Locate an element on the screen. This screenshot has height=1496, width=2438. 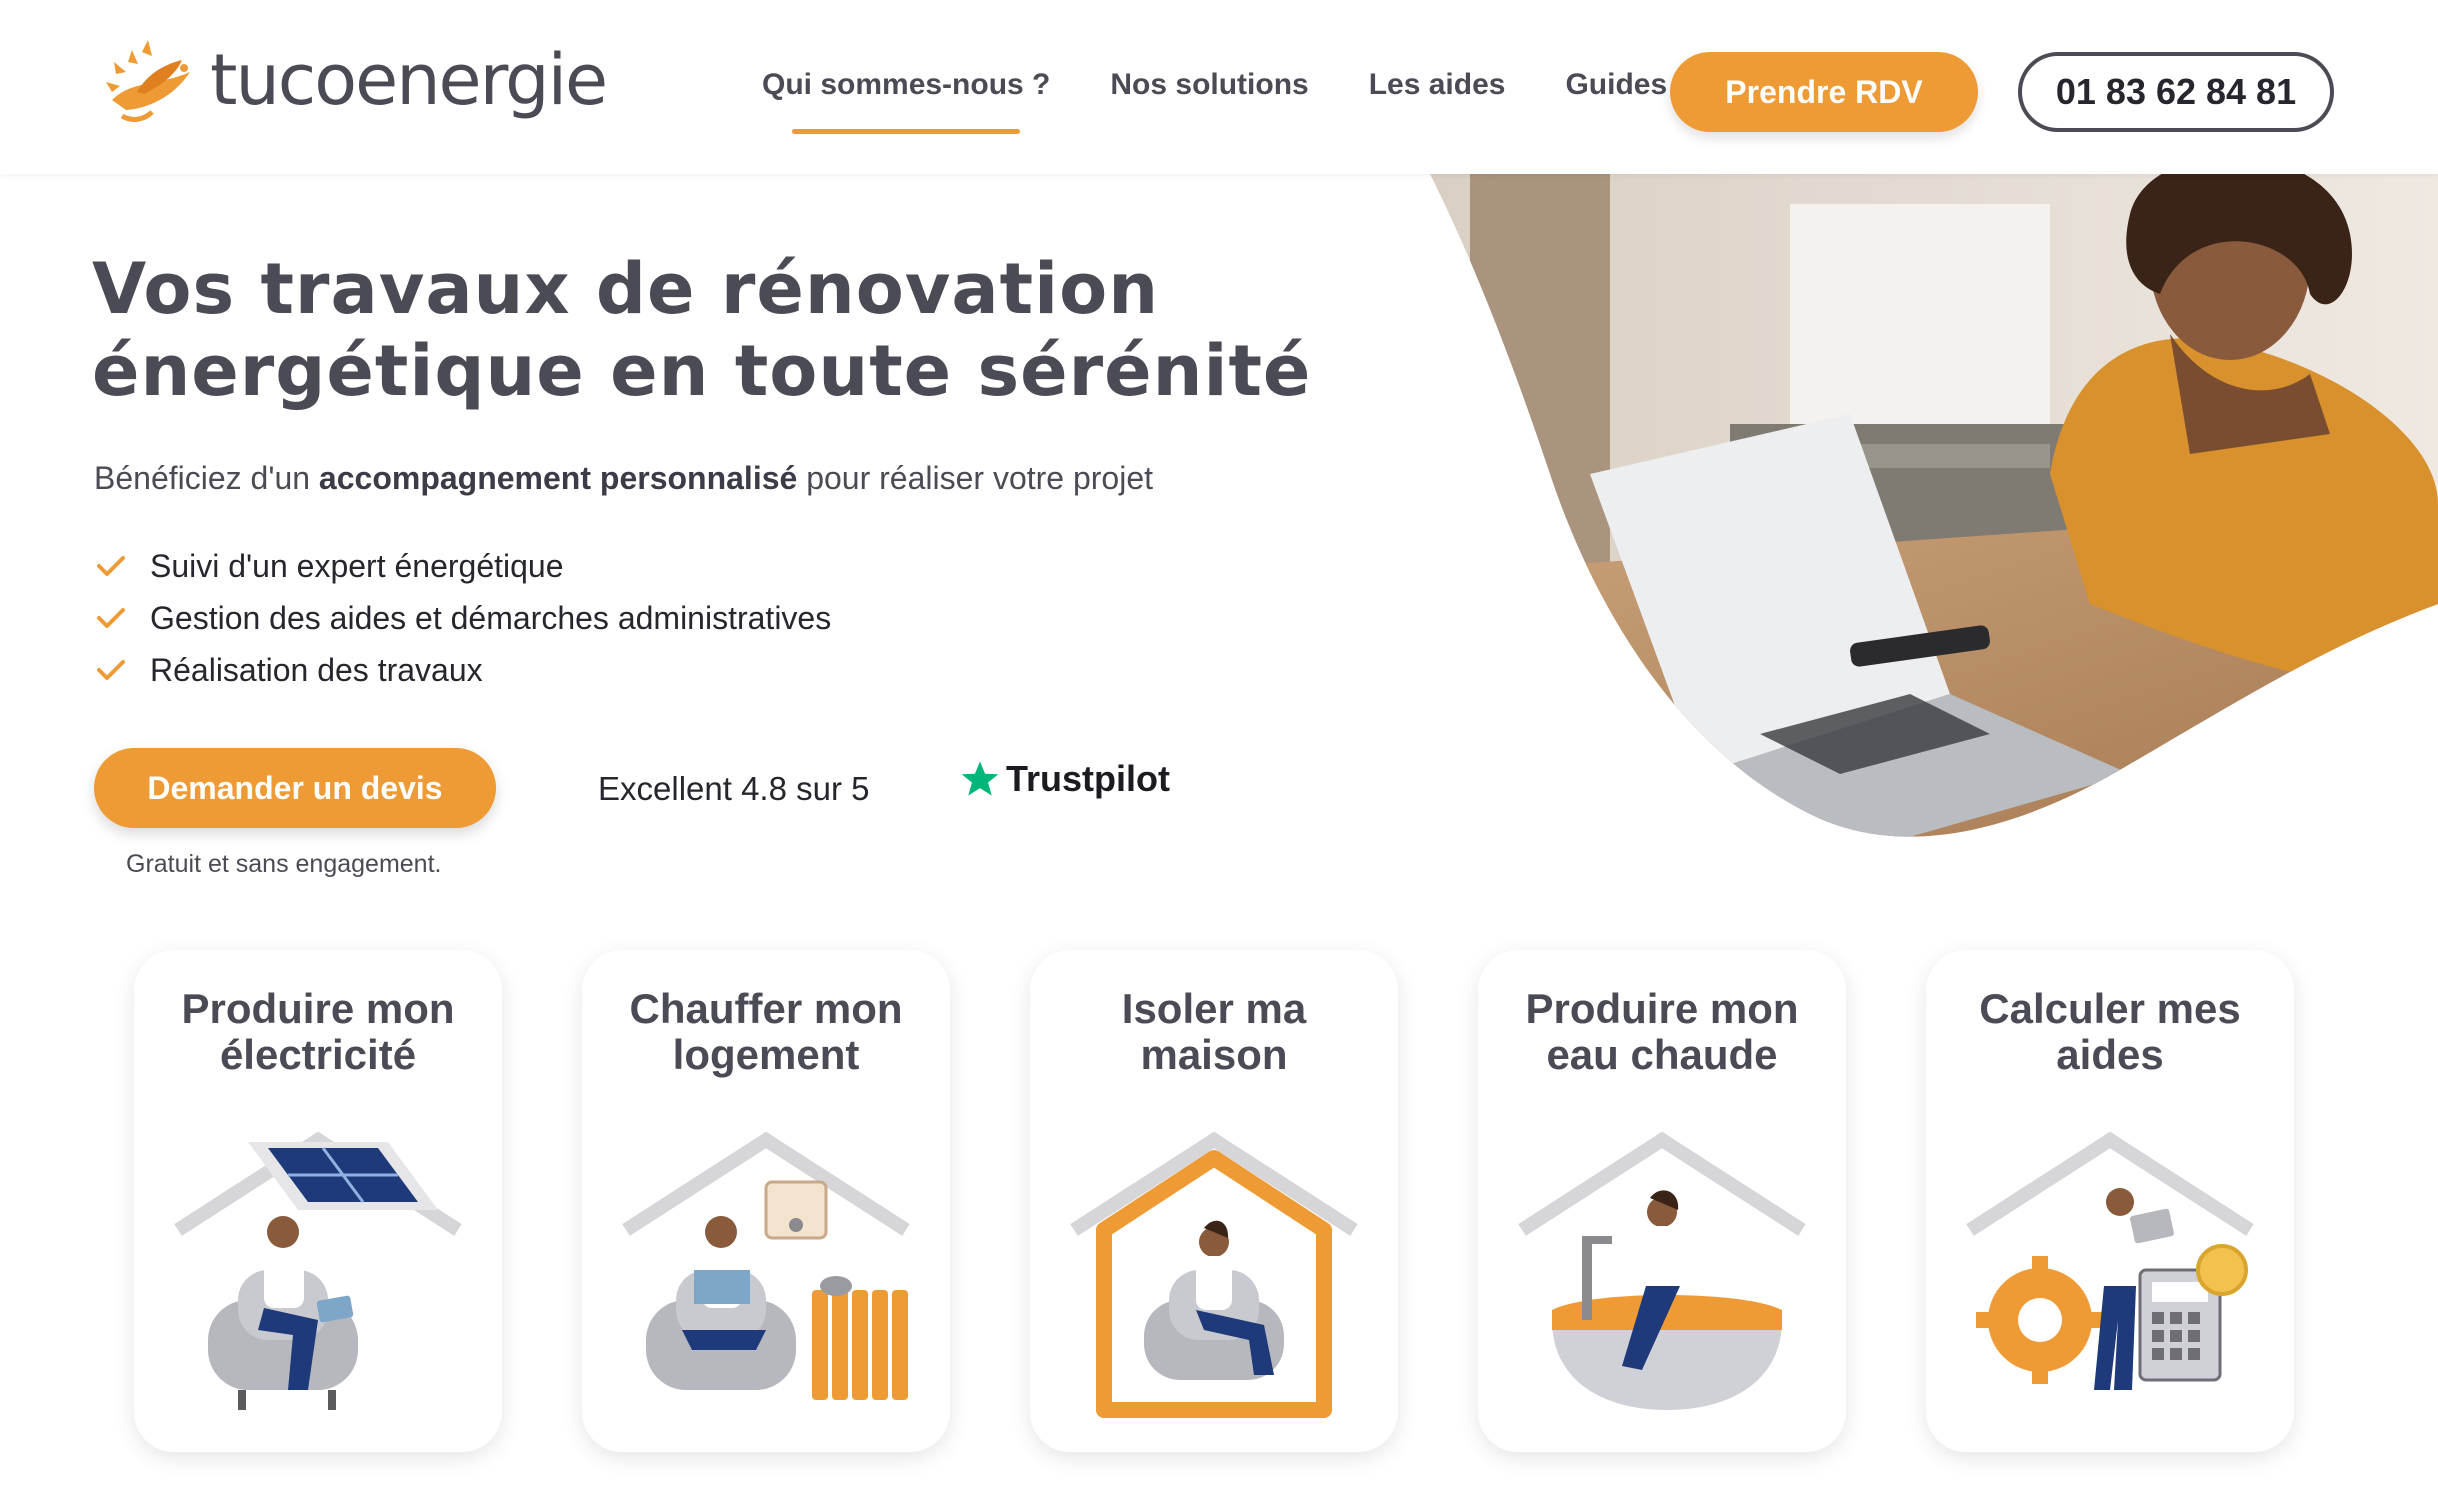
card-calculer-aides: Calculer mes aides is located at coordinates (2110, 1201).